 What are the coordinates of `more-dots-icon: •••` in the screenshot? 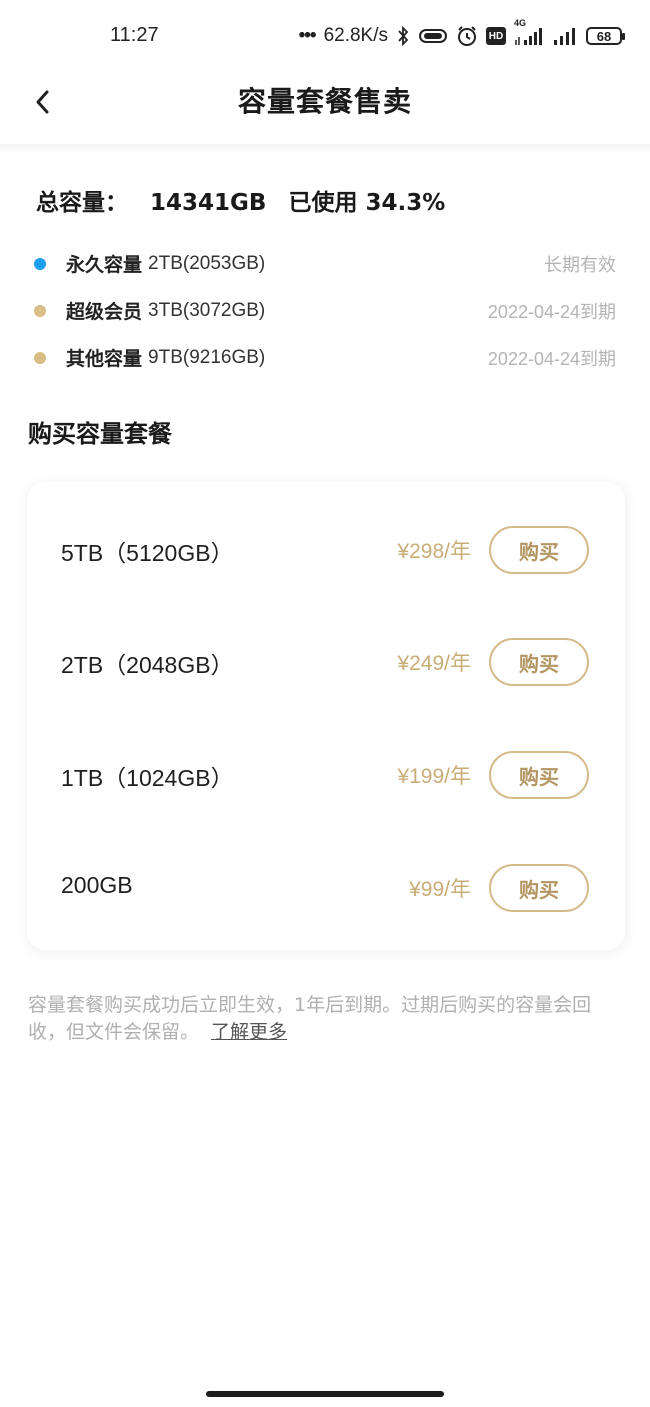 It's located at (307, 35).